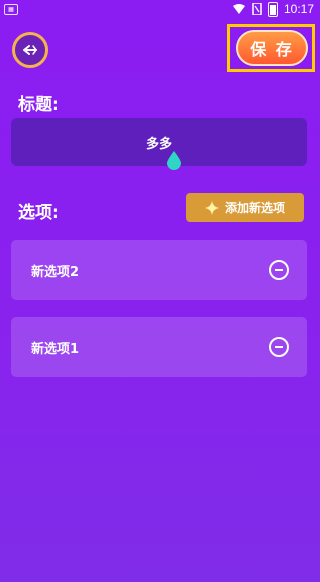 The width and height of the screenshot is (320, 582). Describe the element at coordinates (272, 48) in the screenshot. I see `save-button: 保 存` at that location.